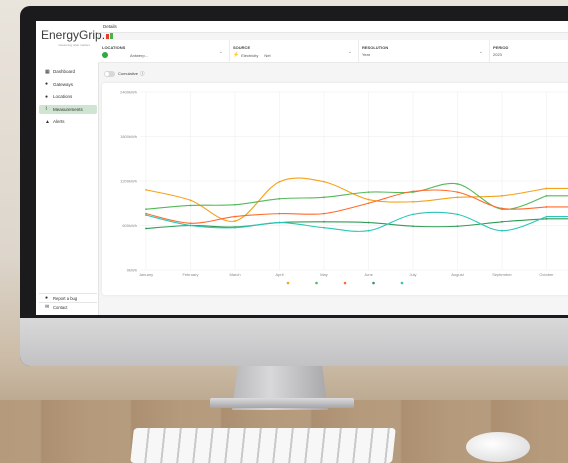 The height and width of the screenshot is (463, 568). What do you see at coordinates (128, 181) in the screenshot?
I see `y-tick-label: 1200kWh` at bounding box center [128, 181].